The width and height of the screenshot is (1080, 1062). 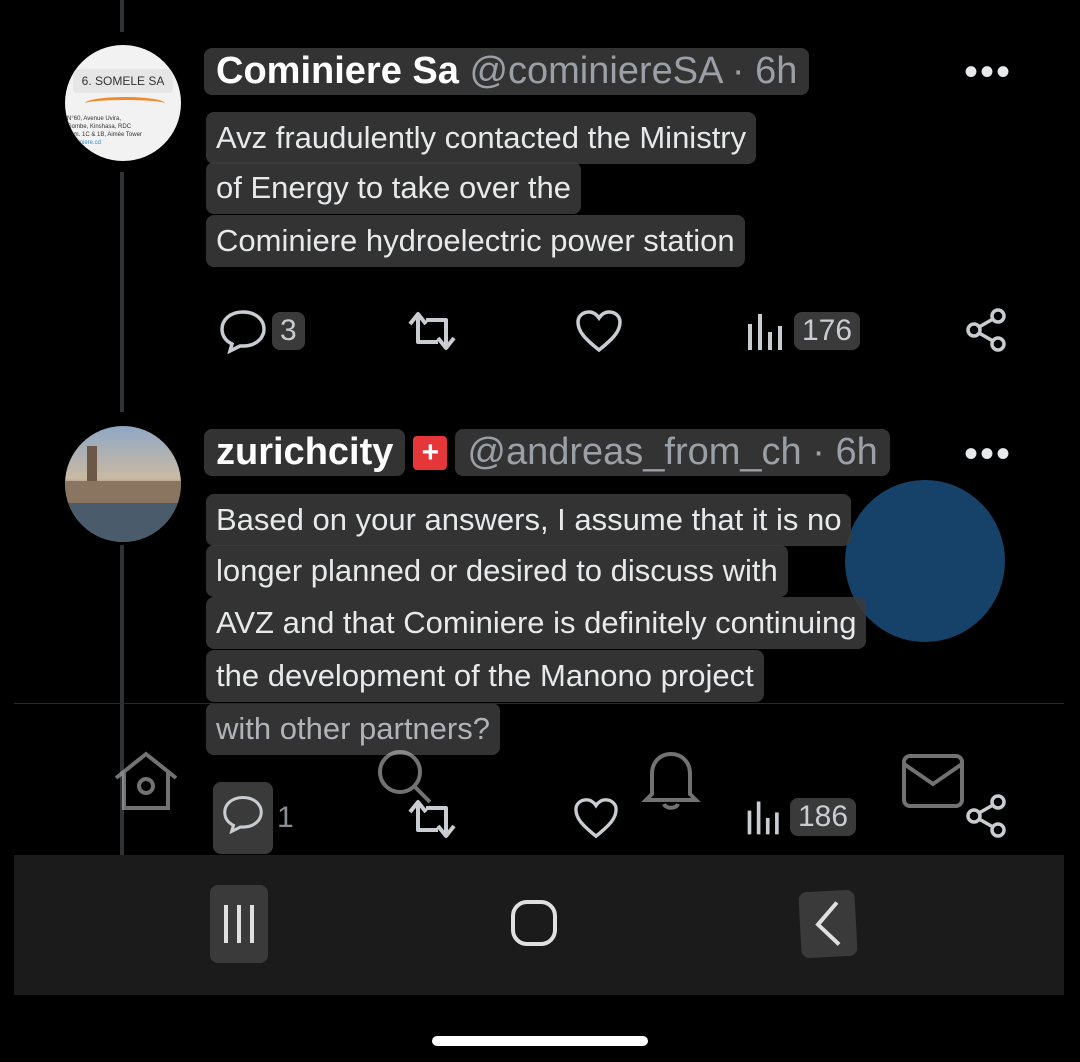 What do you see at coordinates (353, 729) in the screenshot?
I see `tweet-text-line: with other partners?` at bounding box center [353, 729].